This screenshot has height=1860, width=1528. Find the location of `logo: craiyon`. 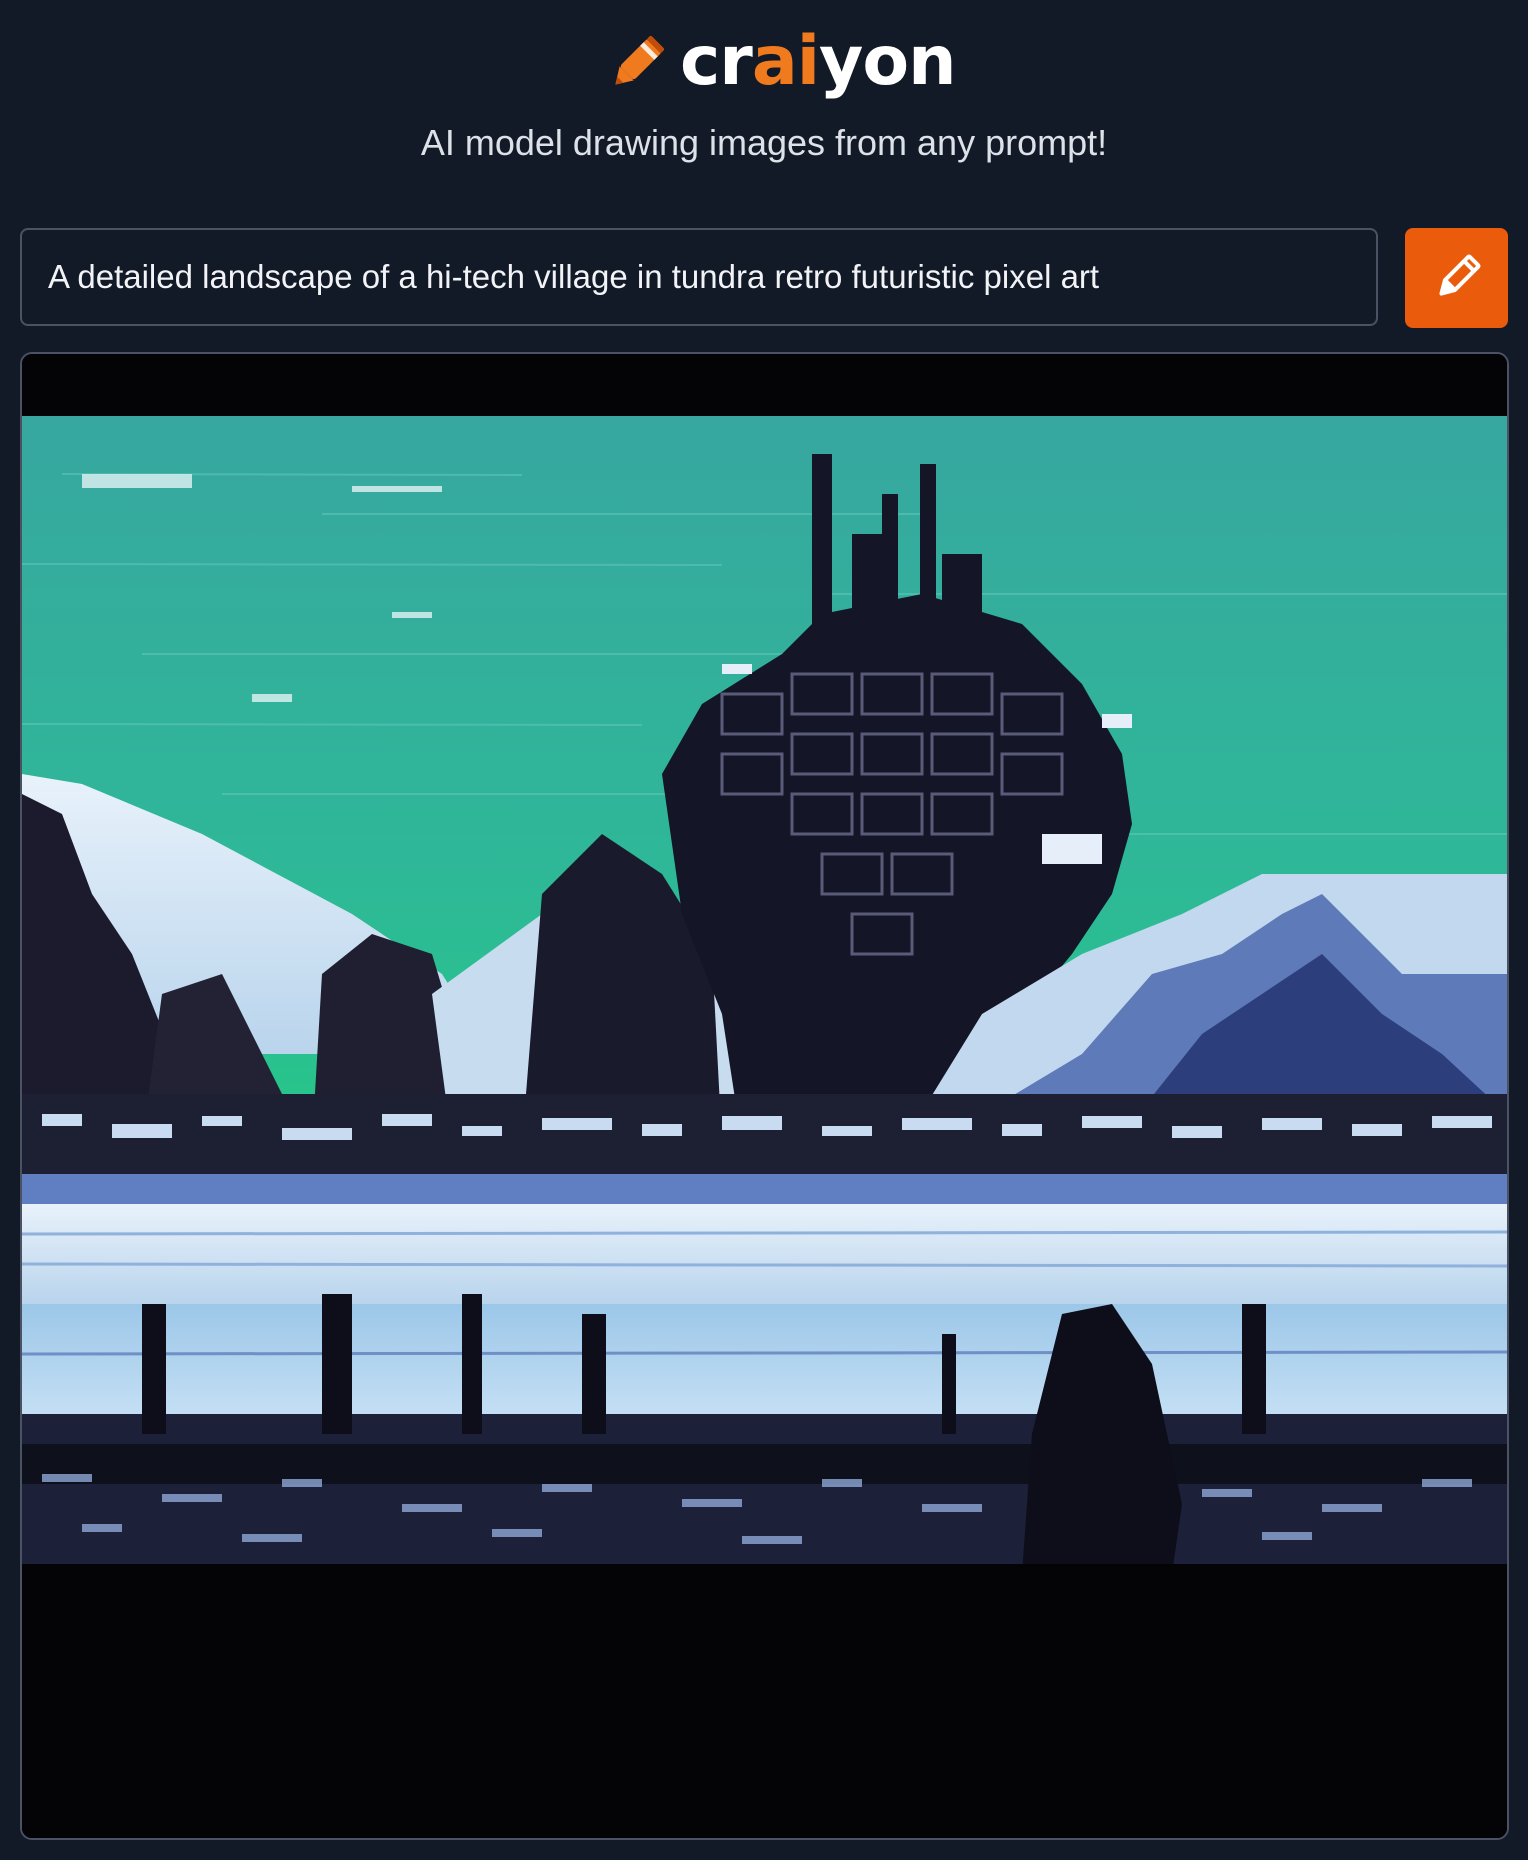

logo: craiyon is located at coordinates (778, 62).